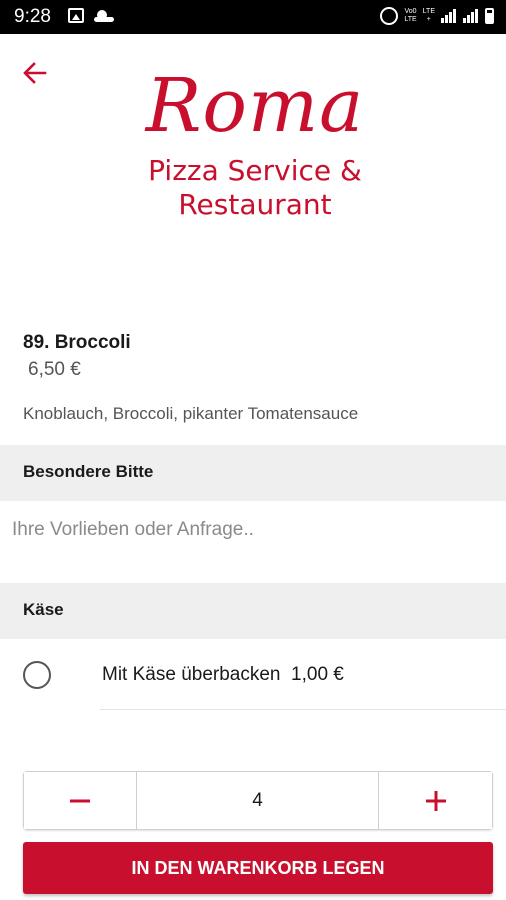 The image size is (506, 900). I want to click on image-notification-icon, so click(76, 15).